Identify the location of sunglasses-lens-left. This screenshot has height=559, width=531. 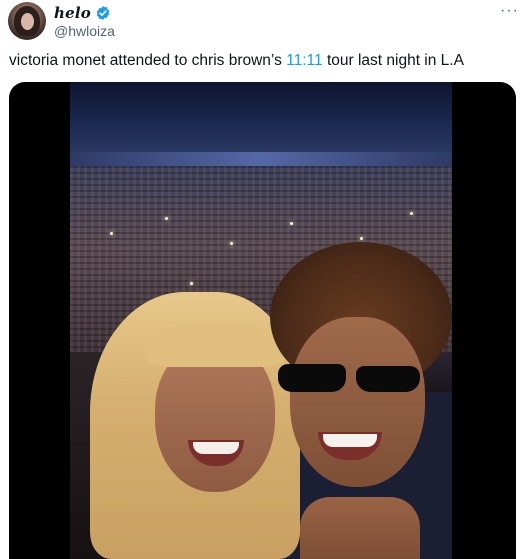
(312, 378).